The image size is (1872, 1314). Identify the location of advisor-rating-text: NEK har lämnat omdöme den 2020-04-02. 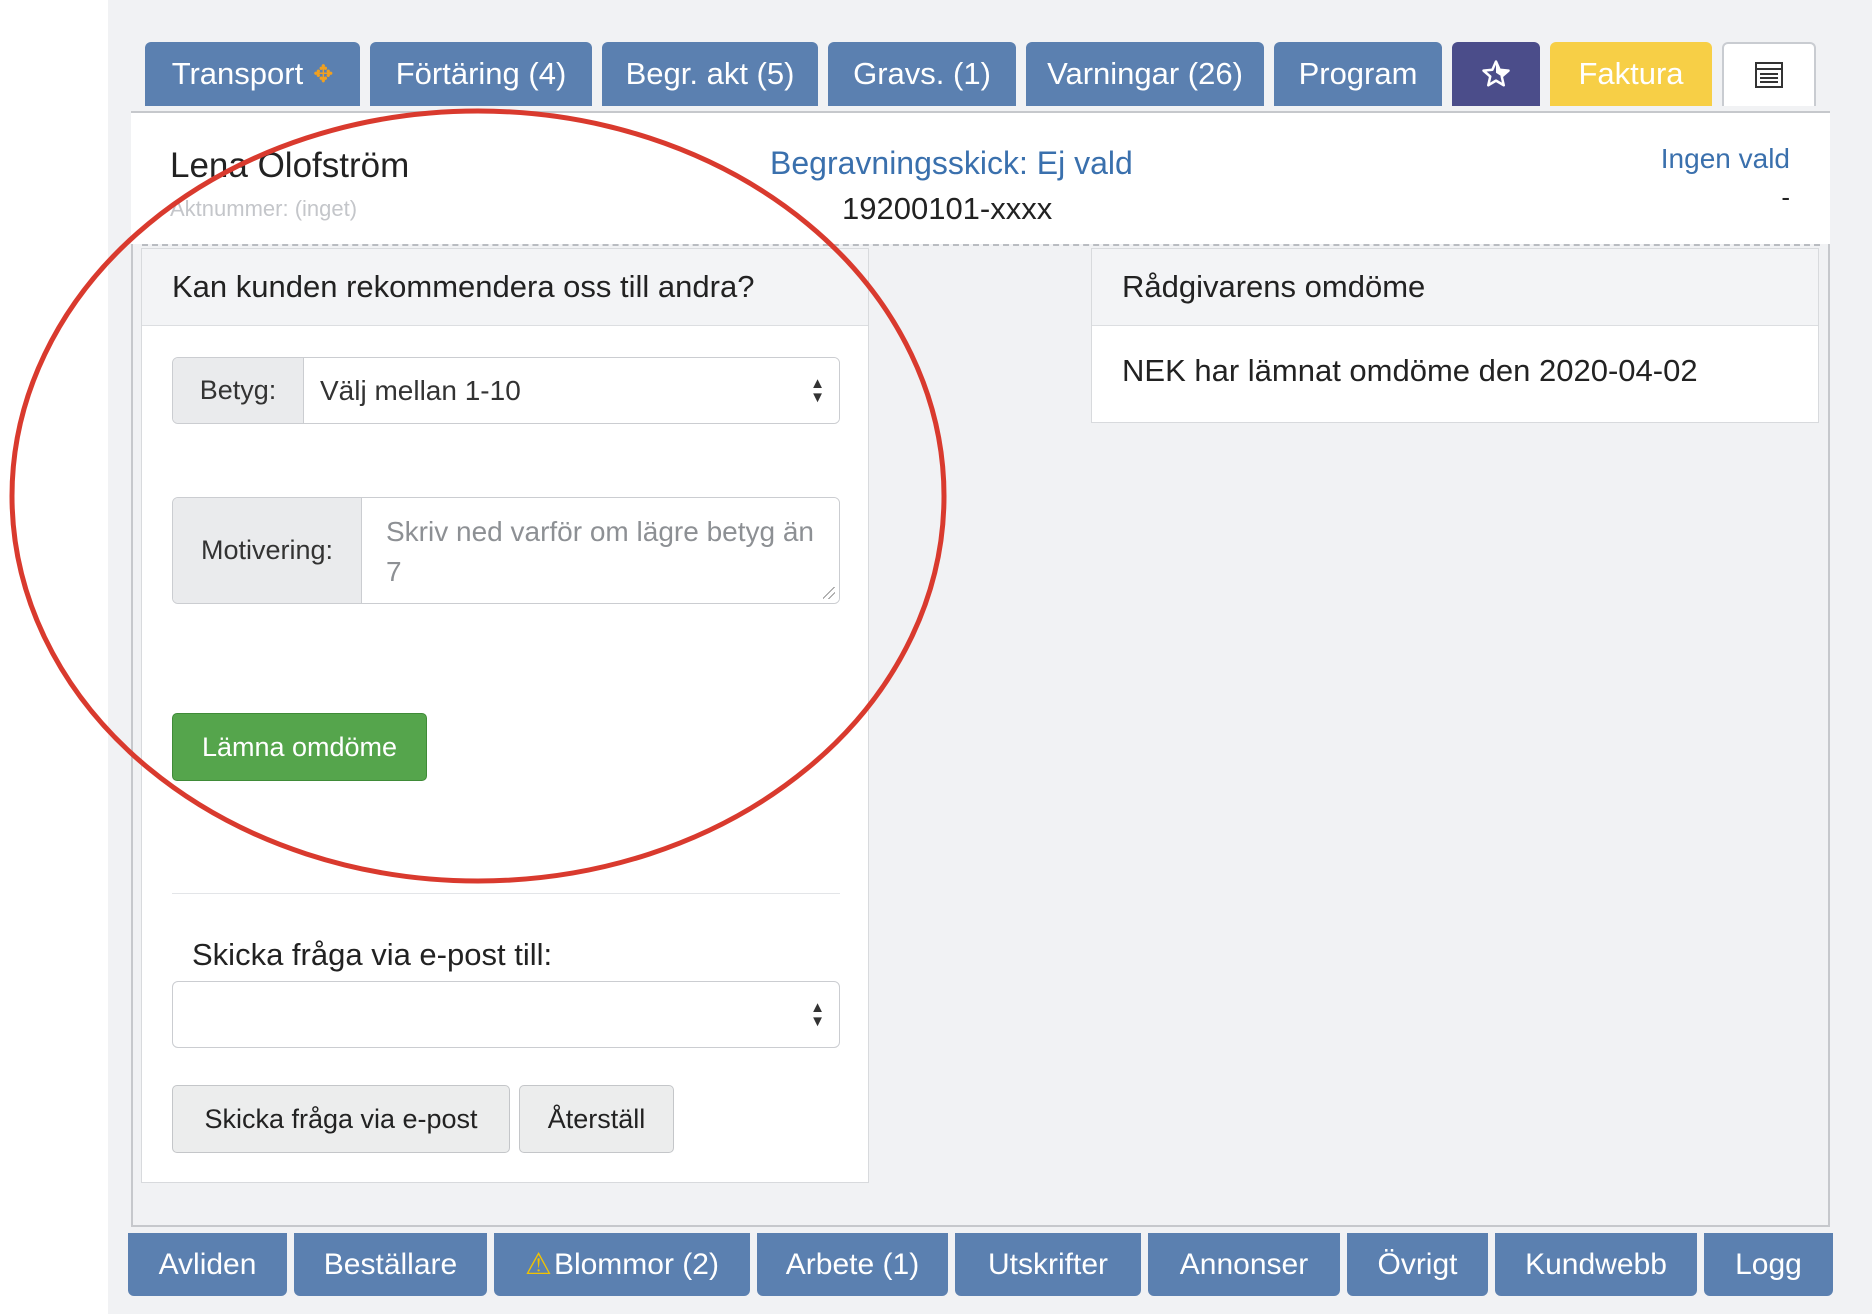
(1410, 370).